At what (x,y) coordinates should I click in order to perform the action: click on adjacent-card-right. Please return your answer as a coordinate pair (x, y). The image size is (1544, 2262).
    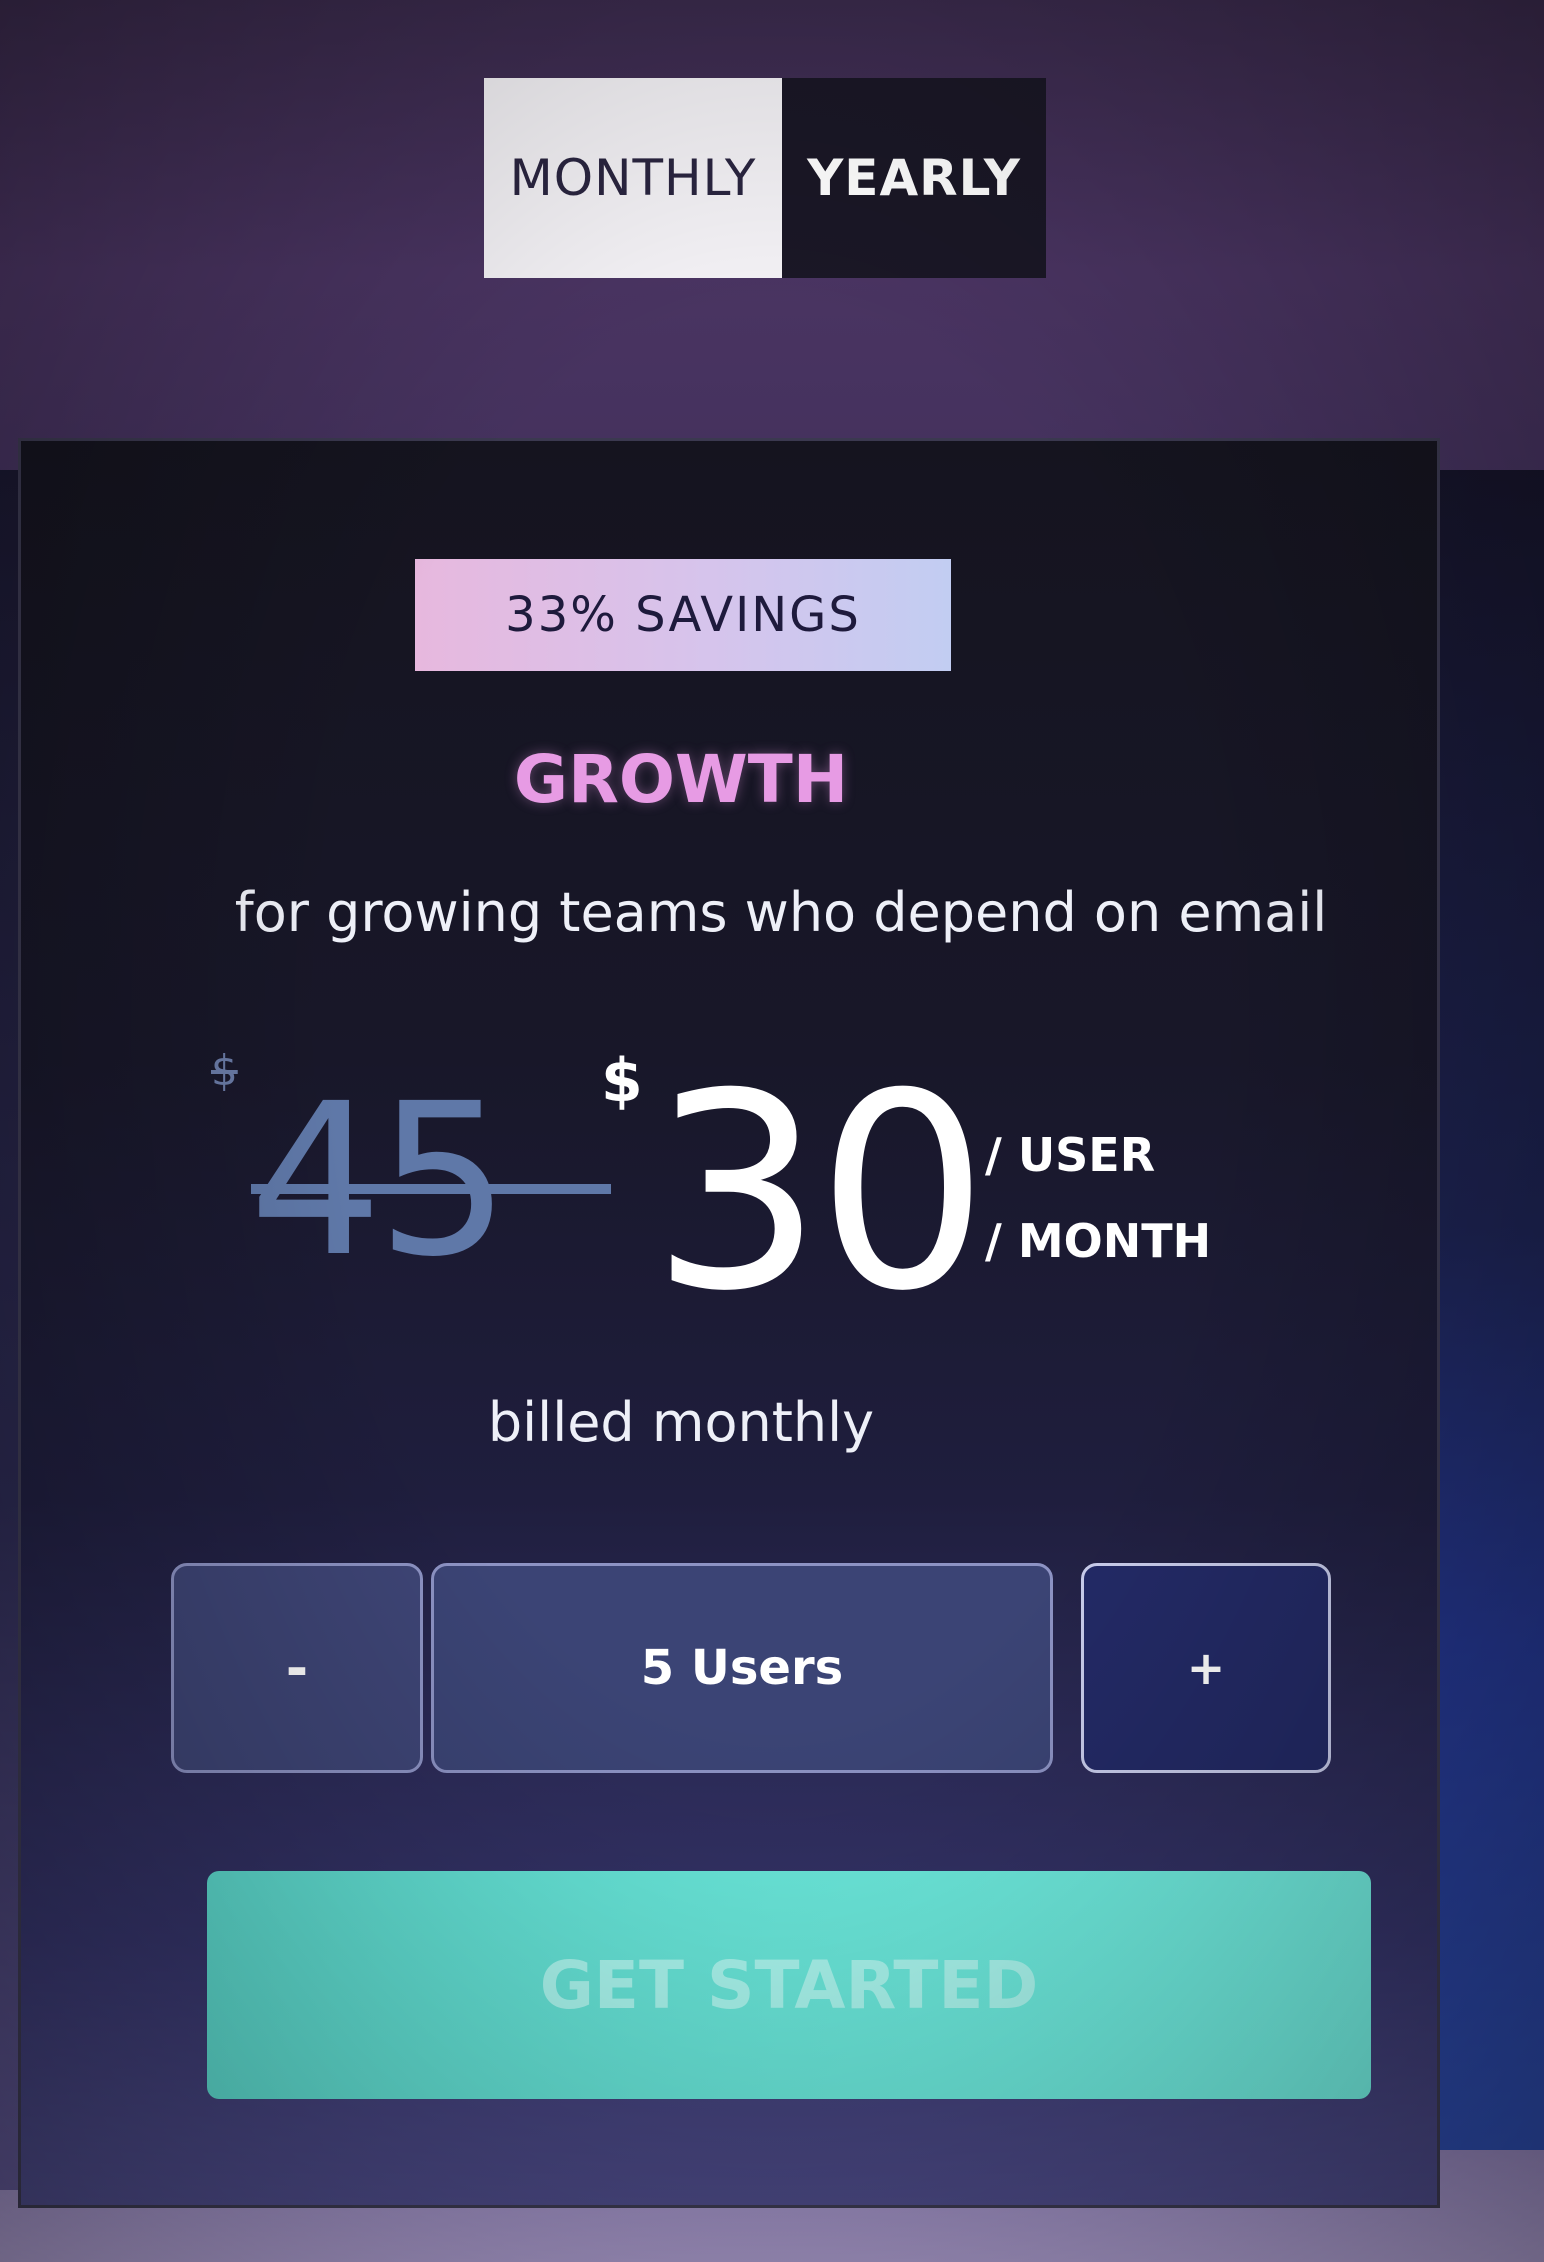
    Looking at the image, I should click on (1485, 1310).